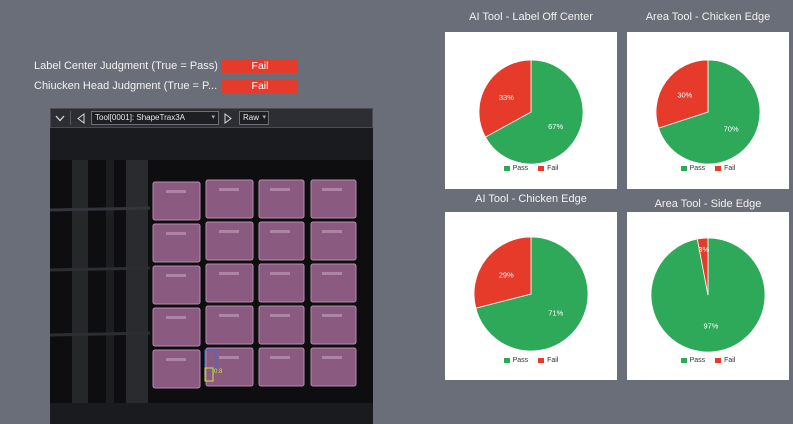  What do you see at coordinates (555, 313) in the screenshot?
I see `pie-label-pass: 71%` at bounding box center [555, 313].